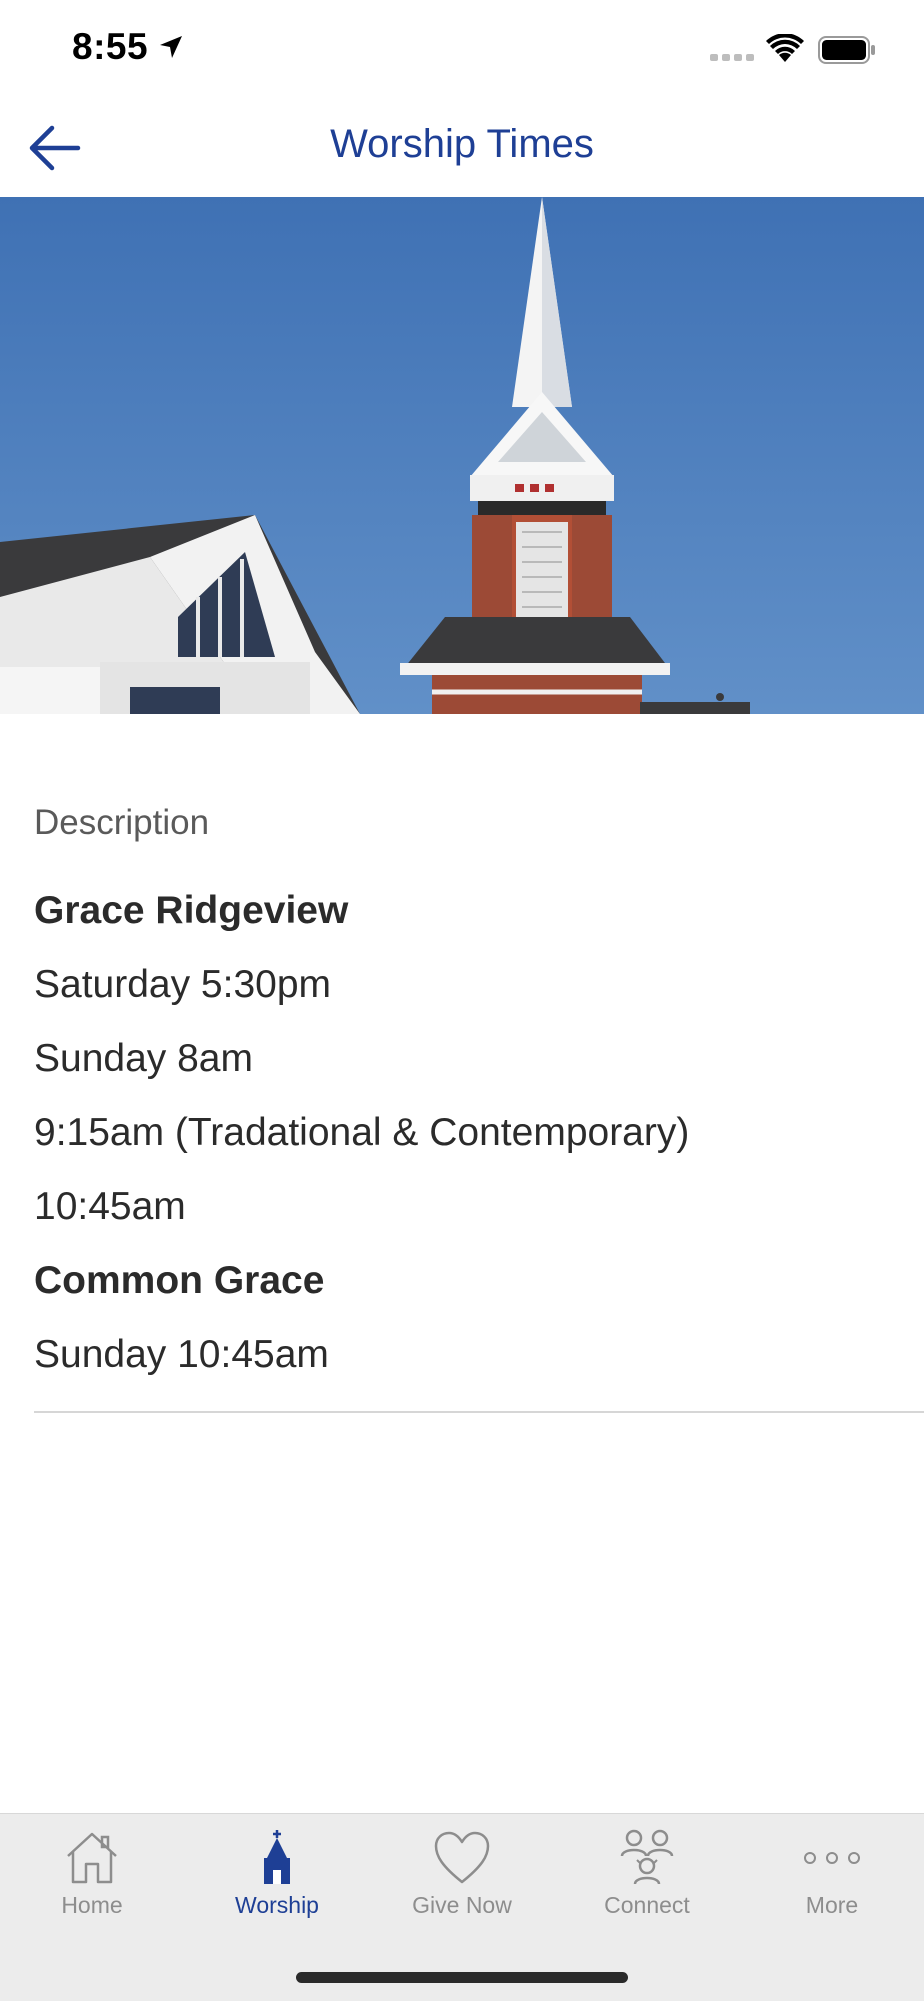  I want to click on divider, so click(479, 1412).